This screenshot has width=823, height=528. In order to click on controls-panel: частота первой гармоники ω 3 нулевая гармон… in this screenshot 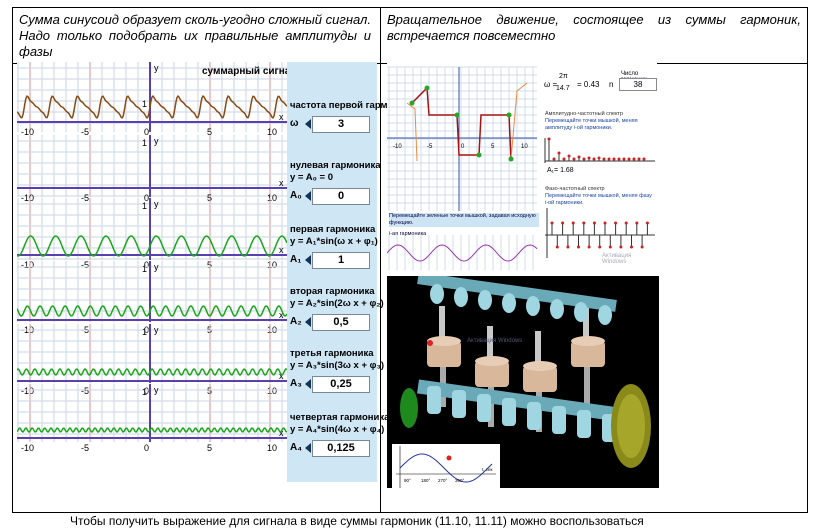, I will do `click(351, 272)`.